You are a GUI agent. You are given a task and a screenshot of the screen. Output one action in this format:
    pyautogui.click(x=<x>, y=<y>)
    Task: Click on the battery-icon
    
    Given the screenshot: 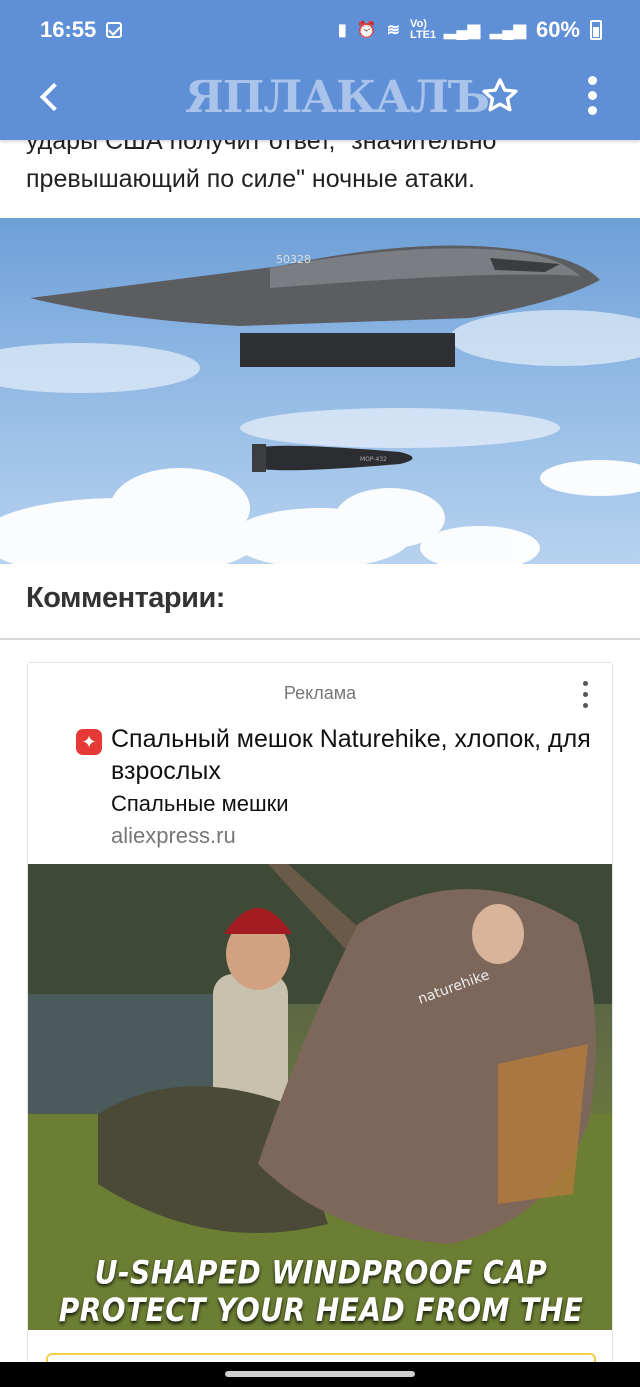 What is the action you would take?
    pyautogui.click(x=596, y=30)
    